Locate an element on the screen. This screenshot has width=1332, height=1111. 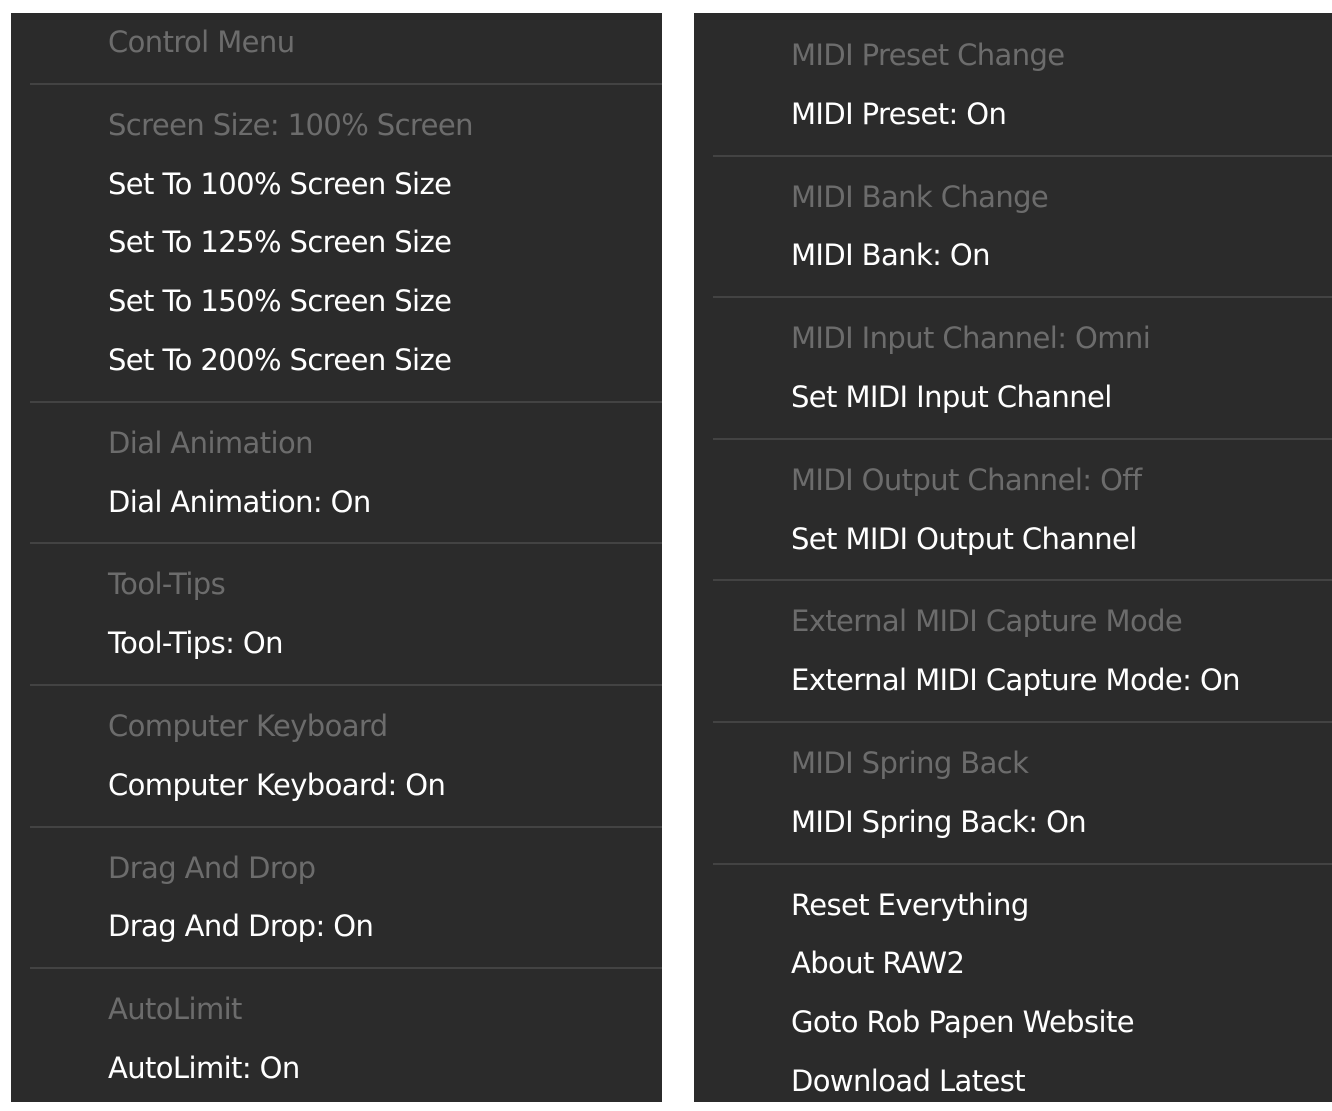
midi-spring-back-toggle-menu-item: MIDI Spring Back: On is located at coordinates (1013, 822).